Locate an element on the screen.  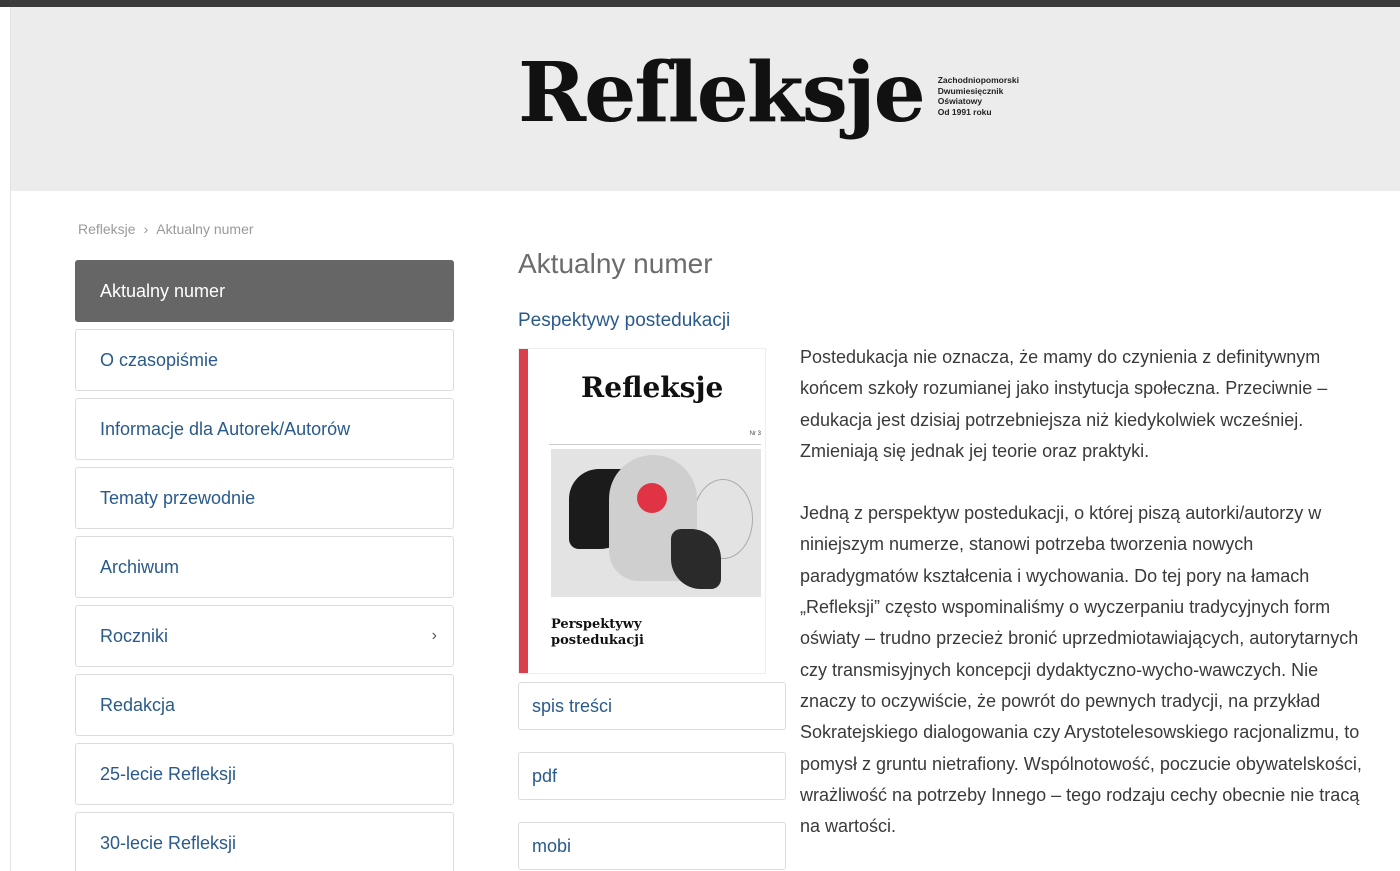
issue-title-link: Pespektywy postedukacji is located at coordinates (624, 321).